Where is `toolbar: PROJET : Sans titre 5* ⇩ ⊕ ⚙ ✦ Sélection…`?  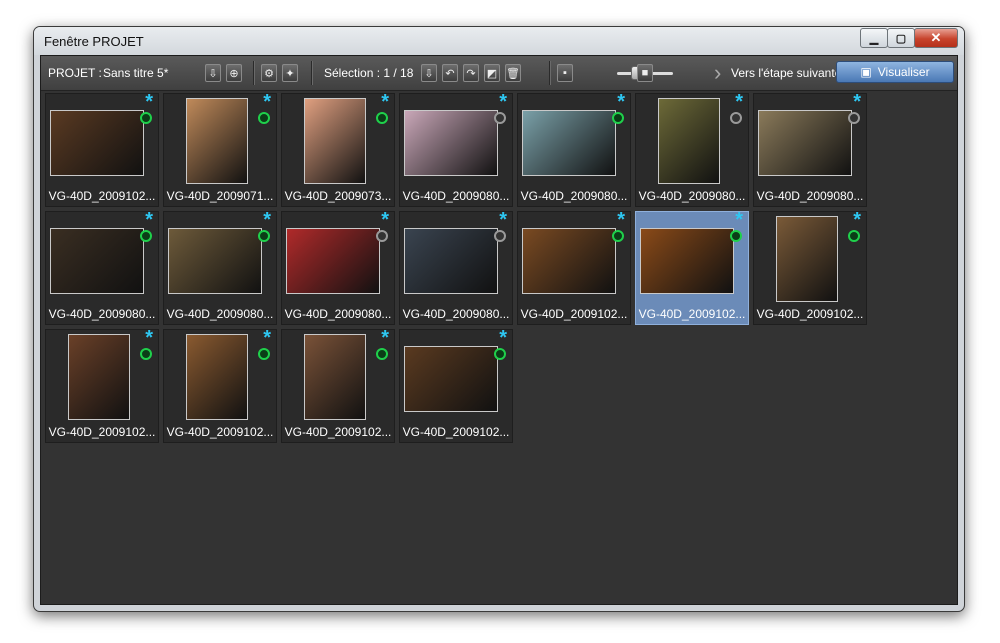 toolbar: PROJET : Sans titre 5* ⇩ ⊕ ⚙ ✦ Sélection… is located at coordinates (499, 73).